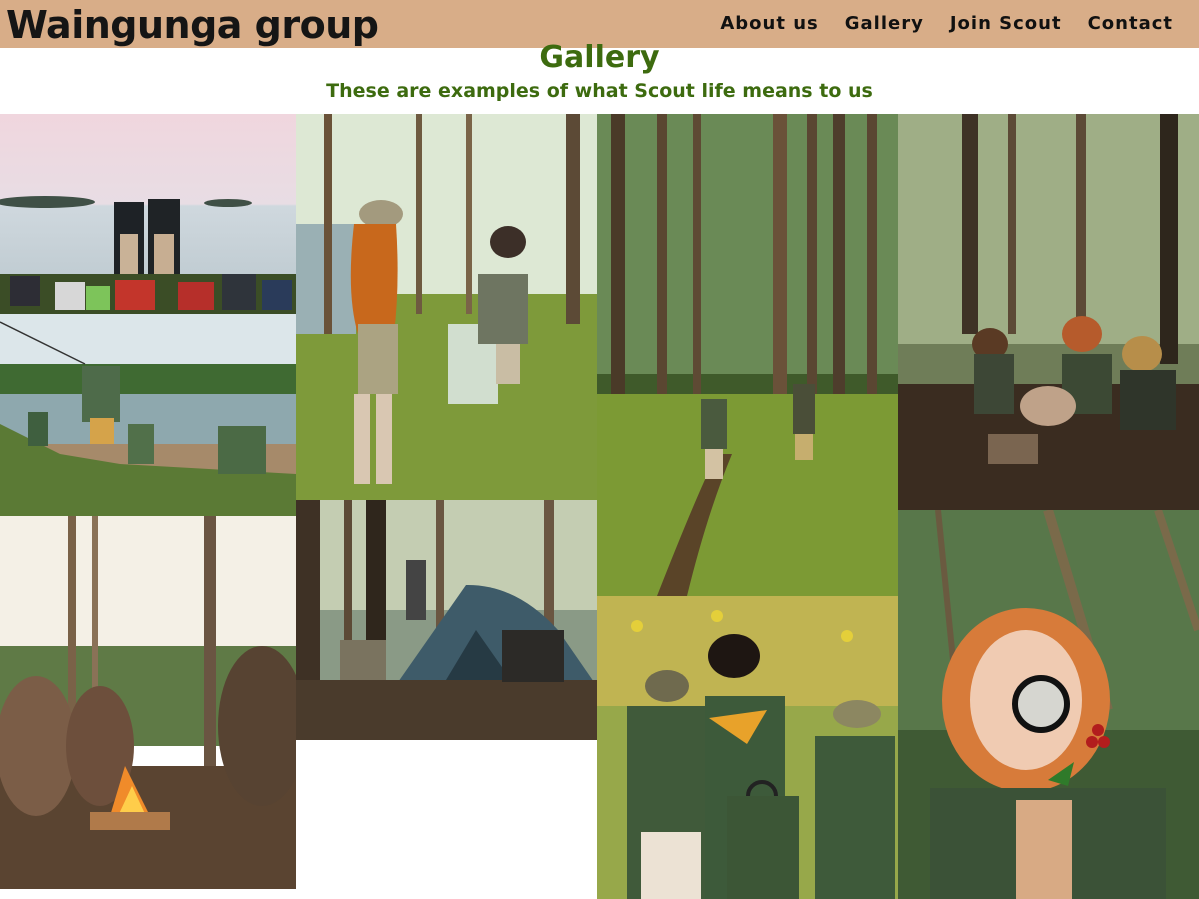 This screenshot has width=1199, height=899. Describe the element at coordinates (946, 24) in the screenshot. I see `main-nav: About us Gallery Join Scout Contact` at that location.